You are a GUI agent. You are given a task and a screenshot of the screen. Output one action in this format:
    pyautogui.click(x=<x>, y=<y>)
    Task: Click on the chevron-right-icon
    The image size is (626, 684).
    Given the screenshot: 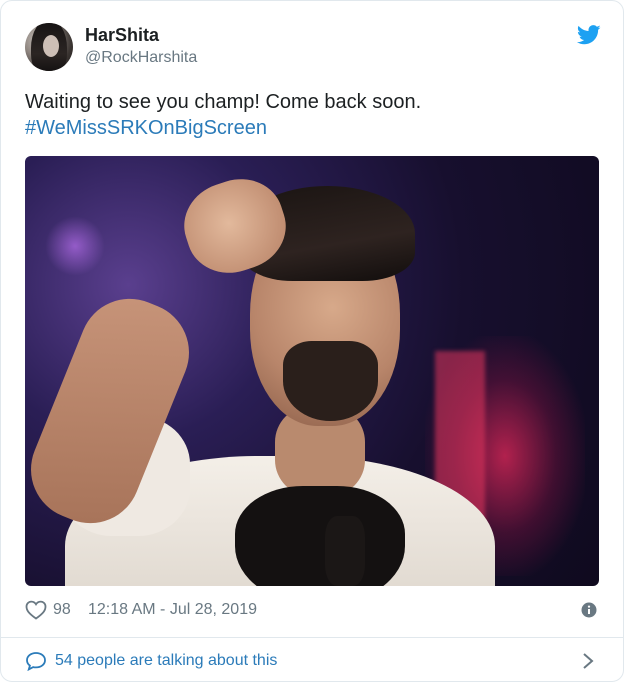 What is the action you would take?
    pyautogui.click(x=588, y=661)
    